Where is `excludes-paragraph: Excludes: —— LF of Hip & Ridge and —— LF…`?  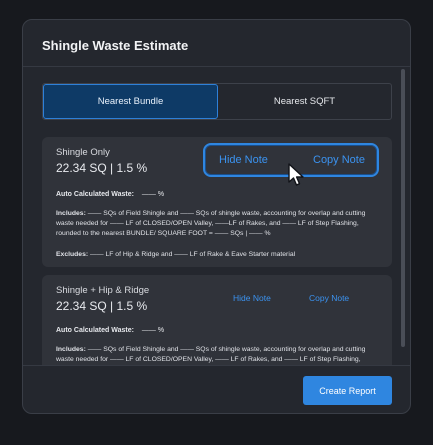 excludes-paragraph: Excludes: —— LF of Hip & Ridge and —— LF… is located at coordinates (219, 255).